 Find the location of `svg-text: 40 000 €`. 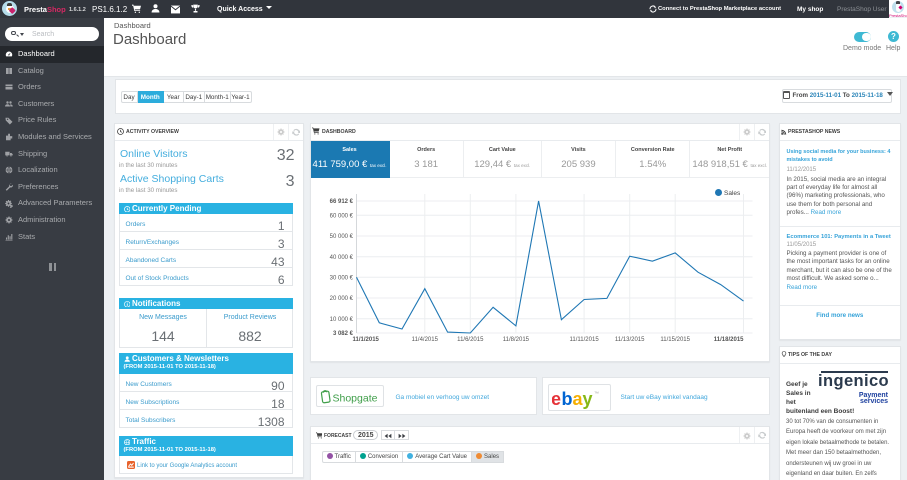

svg-text: 40 000 € is located at coordinates (341, 258).